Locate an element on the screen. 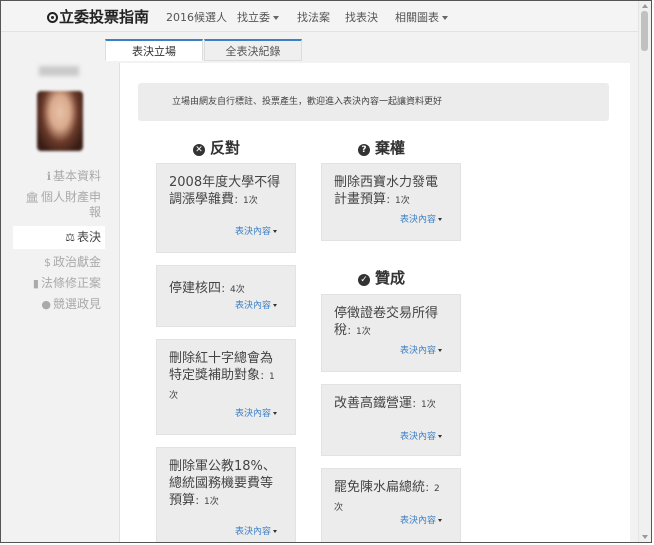 This screenshot has width=654, height=545. balance-scale-icon: ⚖ is located at coordinates (70, 237).